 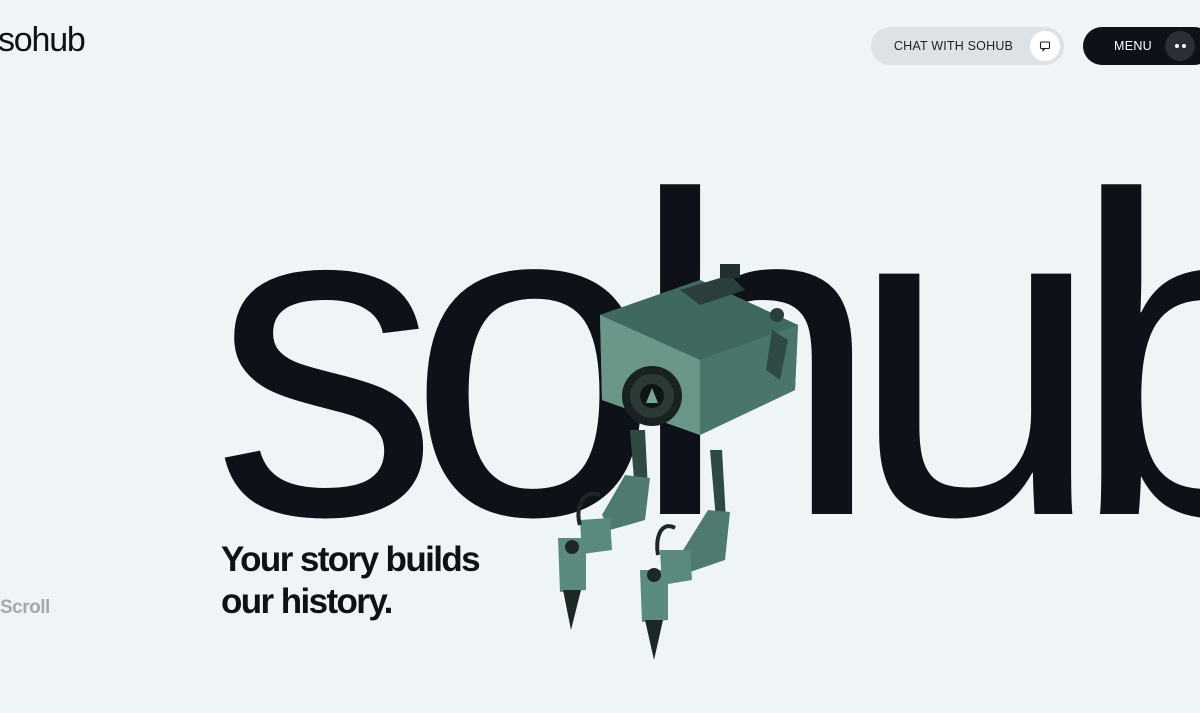 I want to click on chat-with-sohub-button: CHAT WITH SOHUB, so click(x=967, y=46).